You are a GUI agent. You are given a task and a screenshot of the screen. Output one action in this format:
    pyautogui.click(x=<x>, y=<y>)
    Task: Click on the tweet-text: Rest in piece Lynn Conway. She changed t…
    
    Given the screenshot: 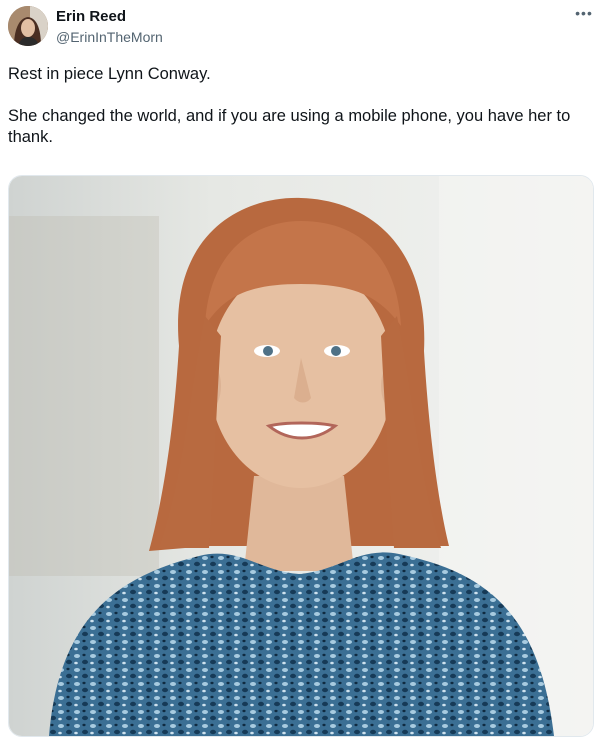 What is the action you would take?
    pyautogui.click(x=298, y=106)
    